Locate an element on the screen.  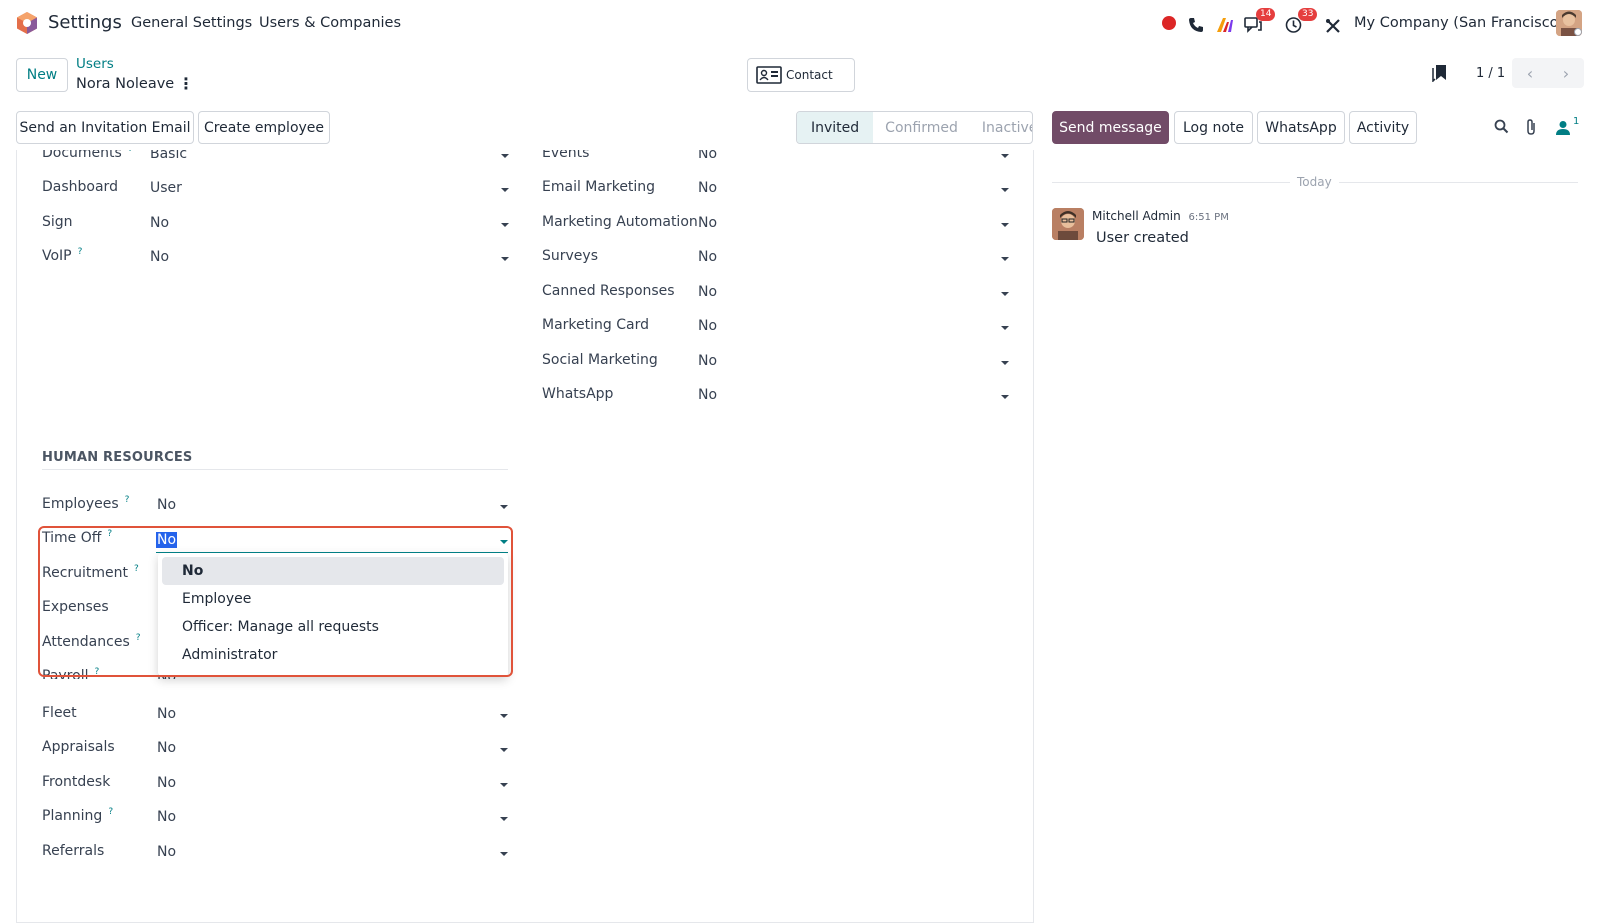
field-value-surveys: No is located at coordinates (707, 257).